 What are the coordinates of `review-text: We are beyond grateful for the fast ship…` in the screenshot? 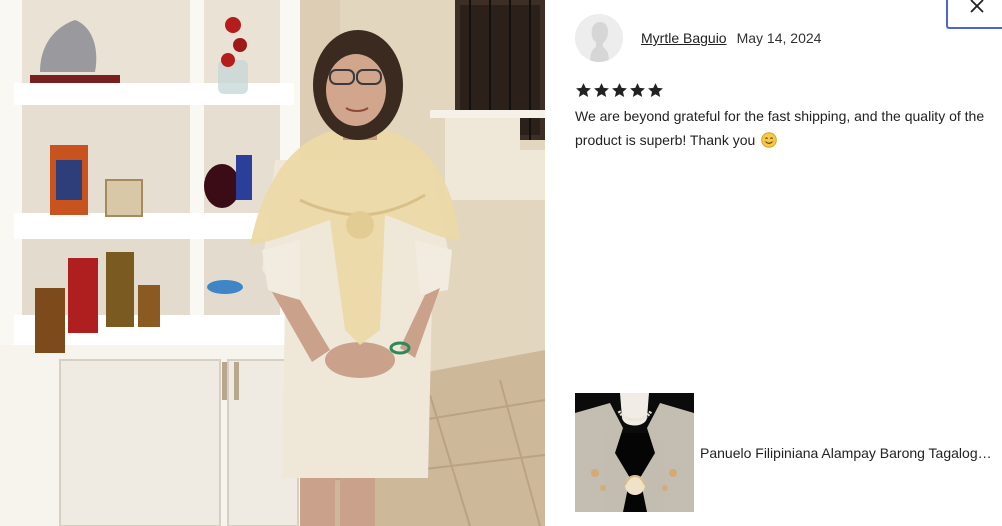 It's located at (782, 129).